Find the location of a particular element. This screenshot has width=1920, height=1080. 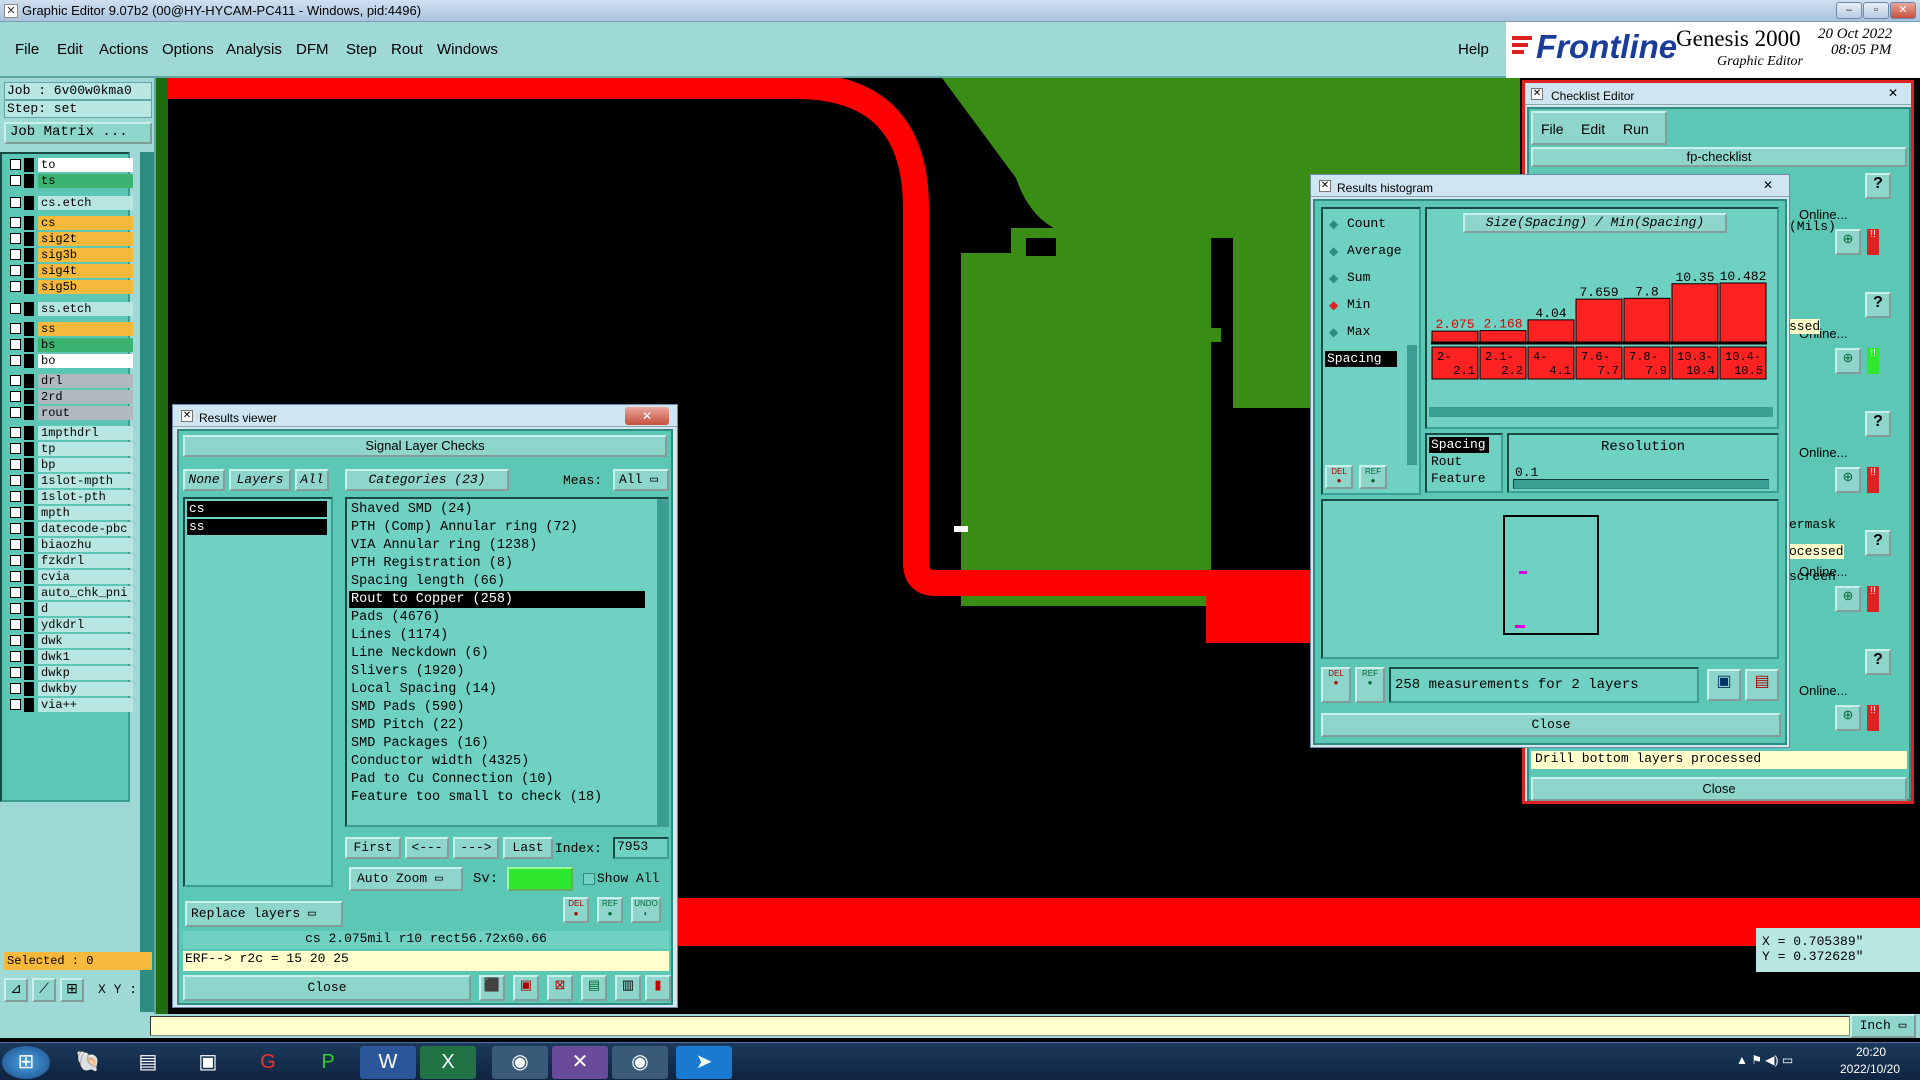

checklist-menu-file: File is located at coordinates (1552, 129).